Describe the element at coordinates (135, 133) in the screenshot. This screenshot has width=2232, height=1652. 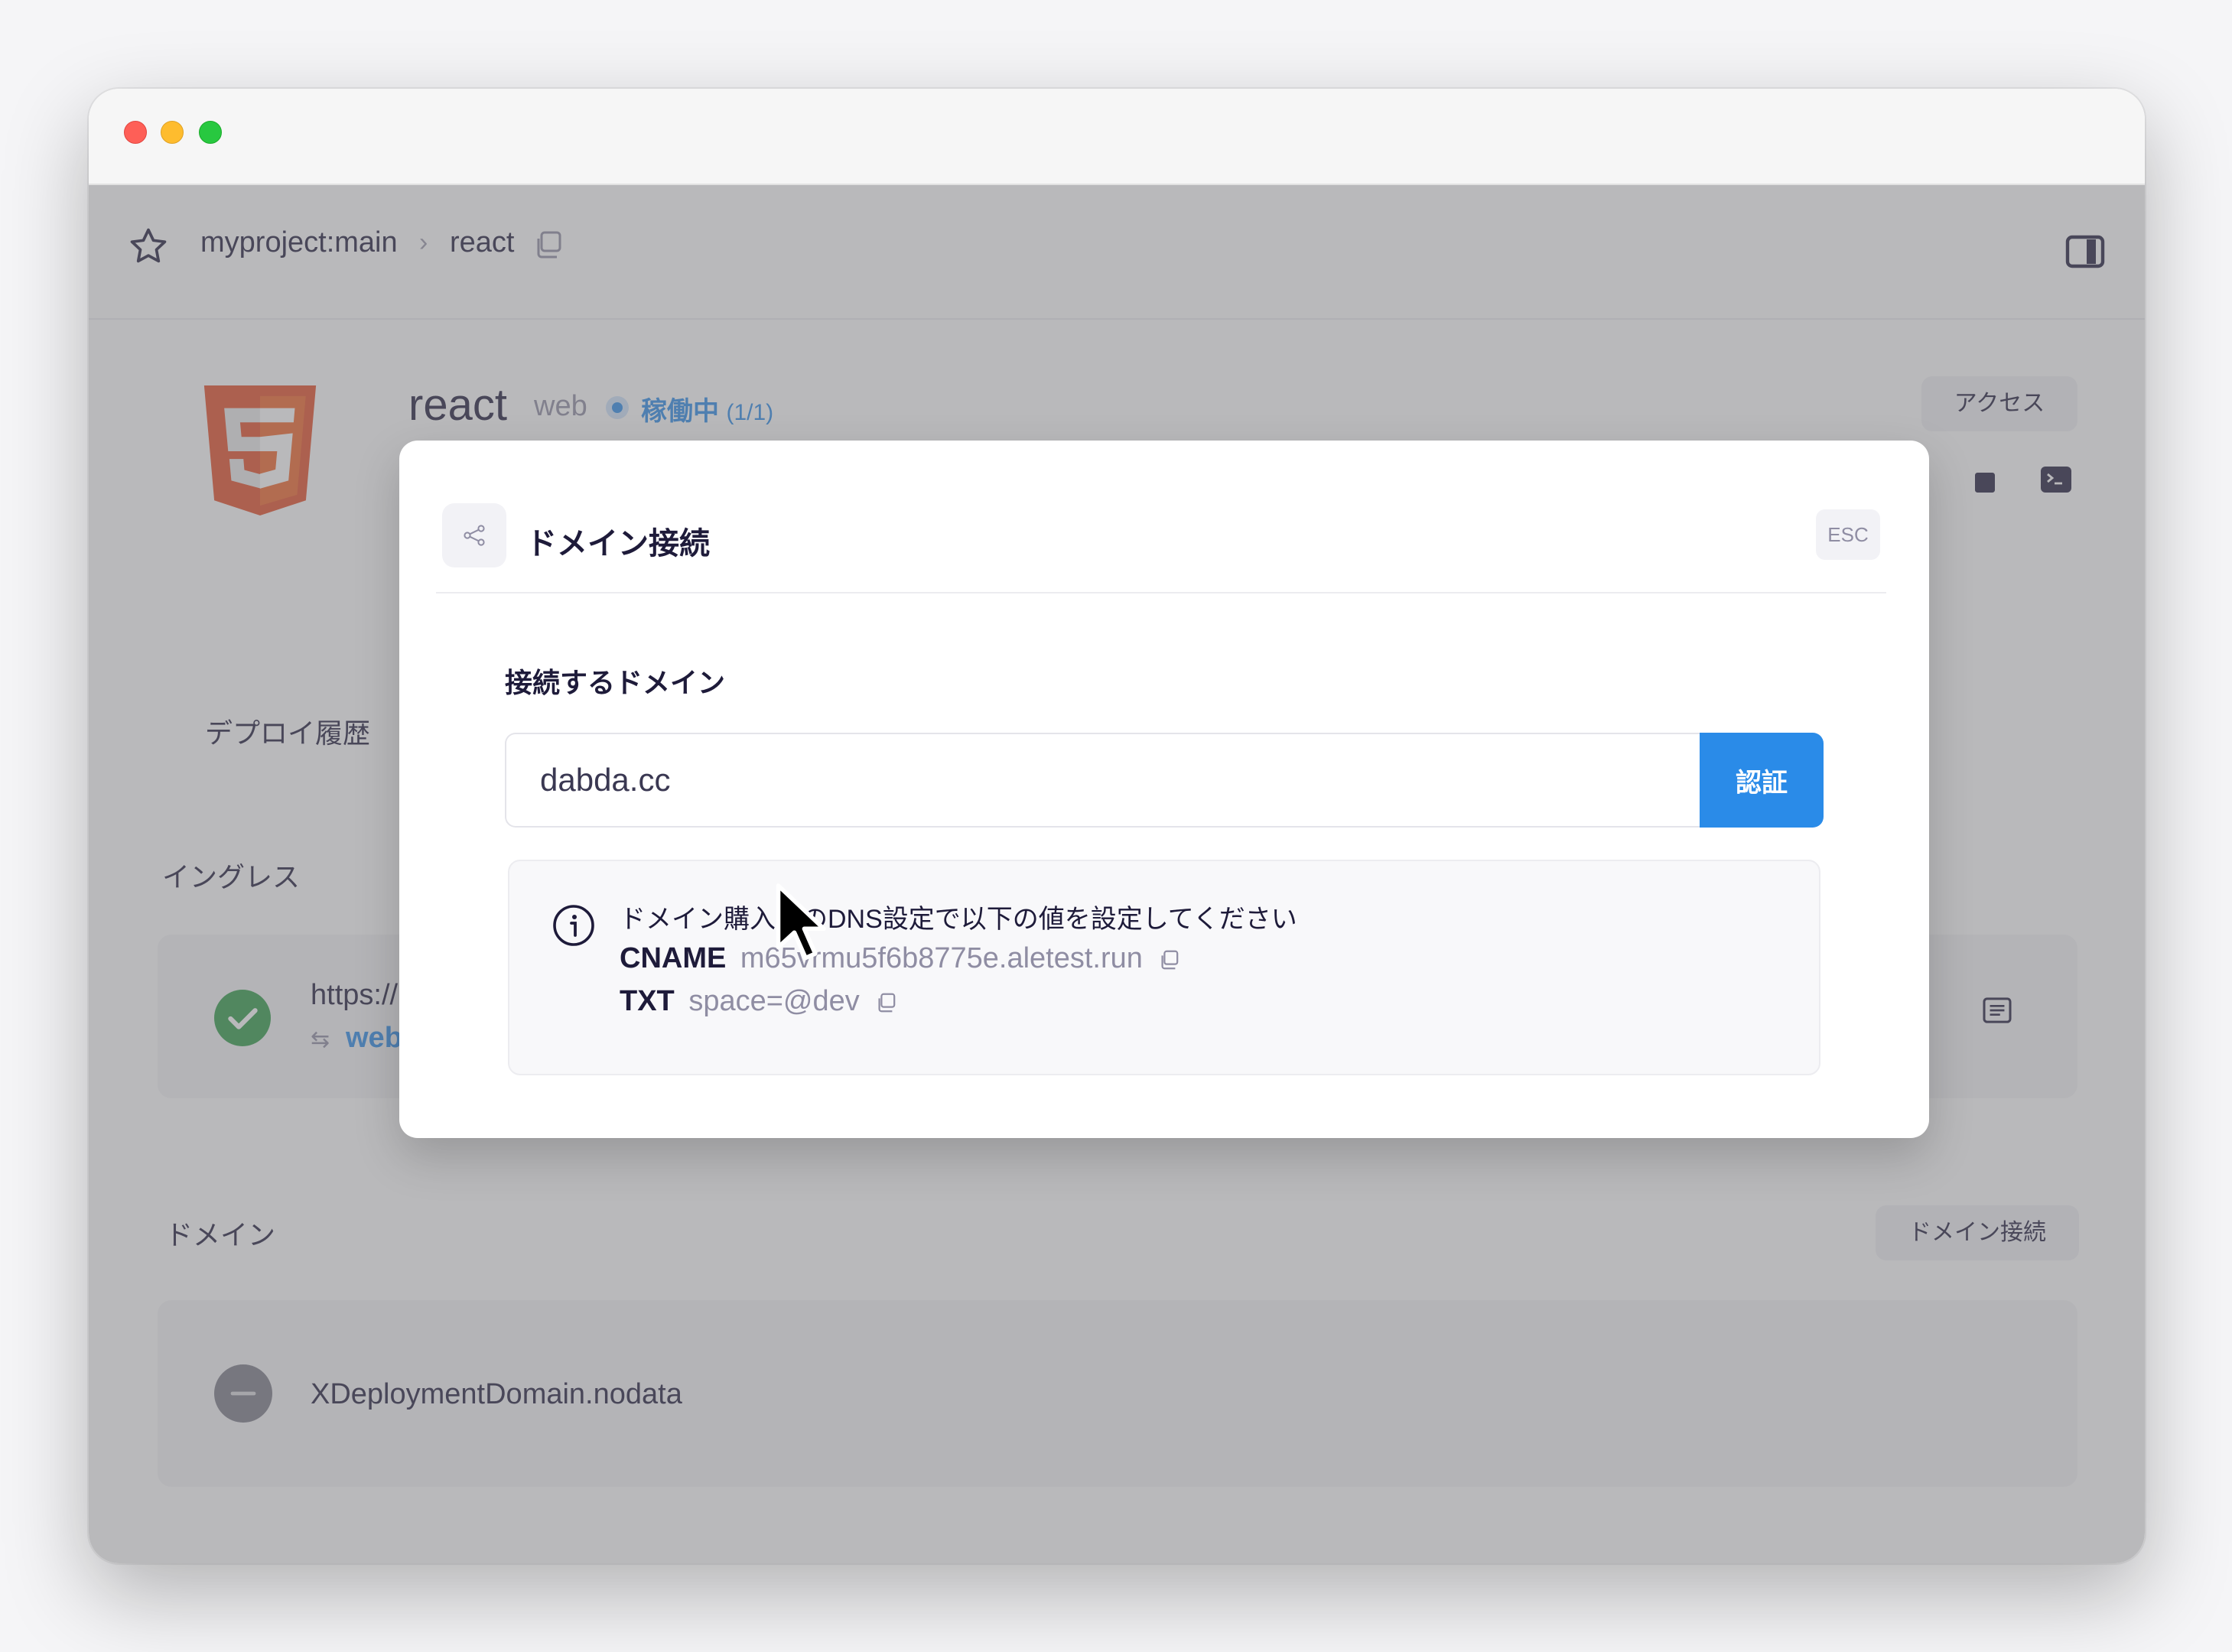
I see `close-window-button` at that location.